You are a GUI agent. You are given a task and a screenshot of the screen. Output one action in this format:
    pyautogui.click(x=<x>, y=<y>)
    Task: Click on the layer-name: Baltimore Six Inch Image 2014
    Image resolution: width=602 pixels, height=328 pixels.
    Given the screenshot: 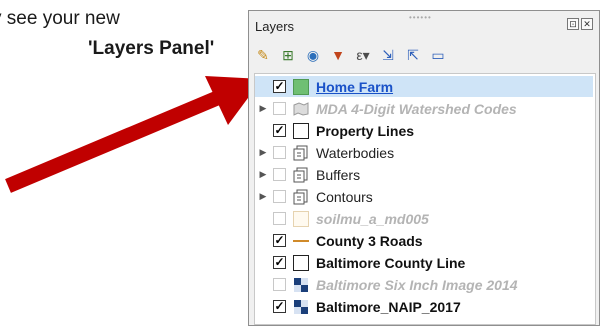 What is the action you would take?
    pyautogui.click(x=417, y=284)
    